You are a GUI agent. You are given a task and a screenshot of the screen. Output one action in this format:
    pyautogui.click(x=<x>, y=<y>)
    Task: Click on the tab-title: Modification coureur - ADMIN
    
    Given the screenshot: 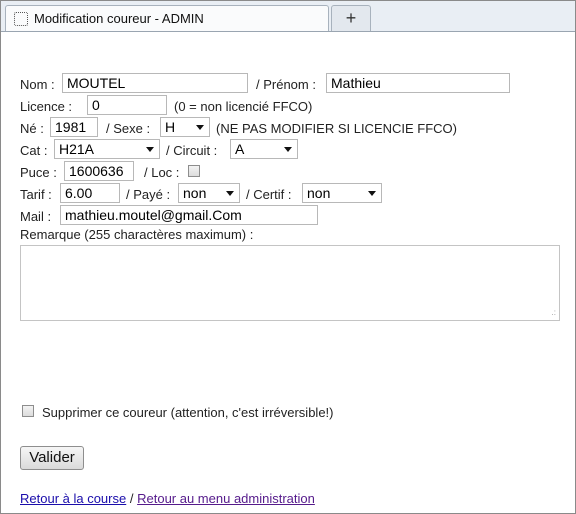 What is the action you would take?
    pyautogui.click(x=119, y=18)
    